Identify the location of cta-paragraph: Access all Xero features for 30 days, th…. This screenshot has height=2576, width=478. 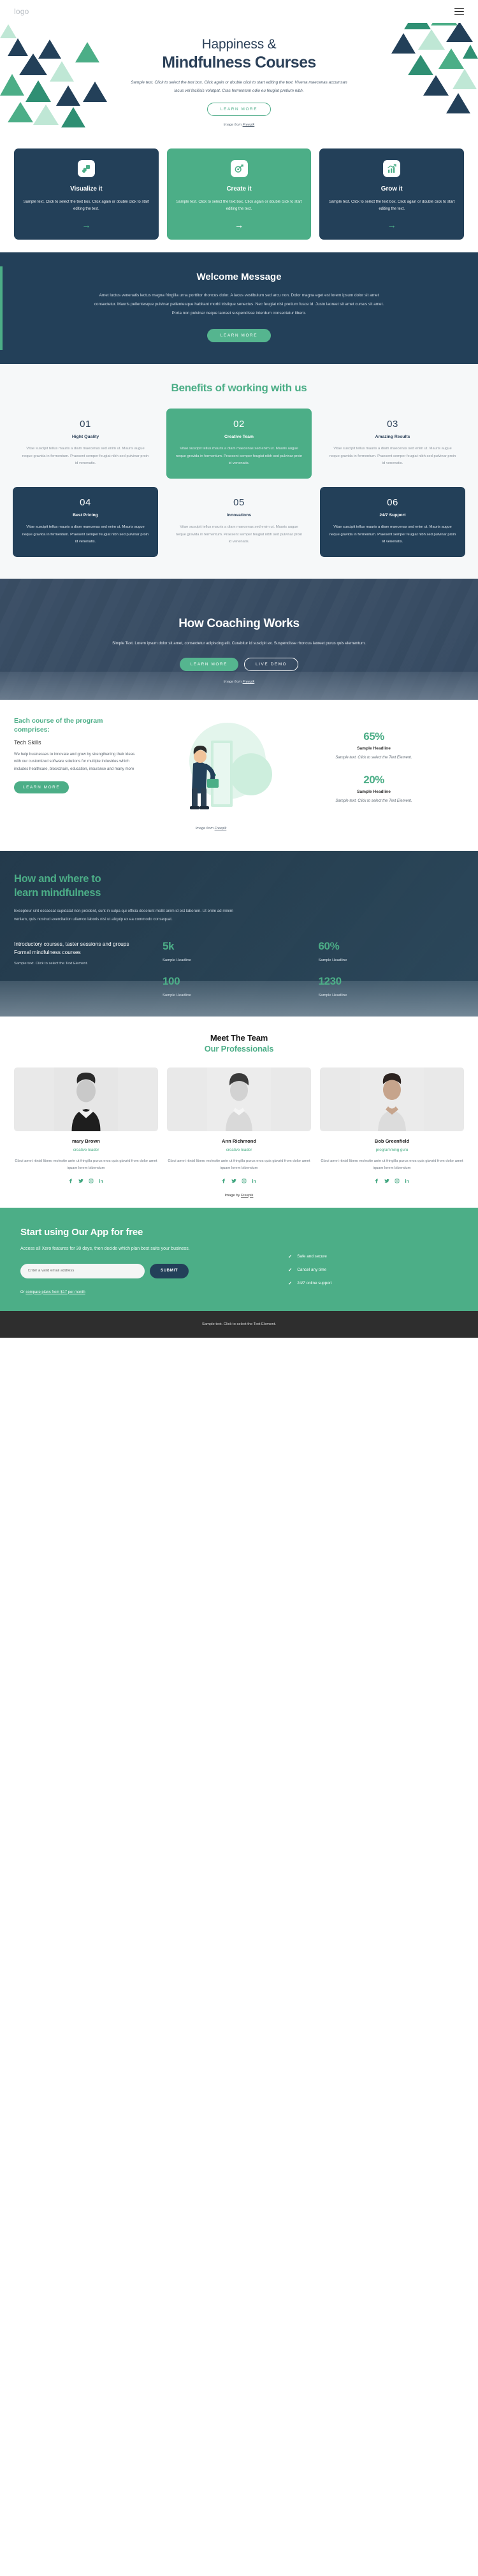
(105, 1248).